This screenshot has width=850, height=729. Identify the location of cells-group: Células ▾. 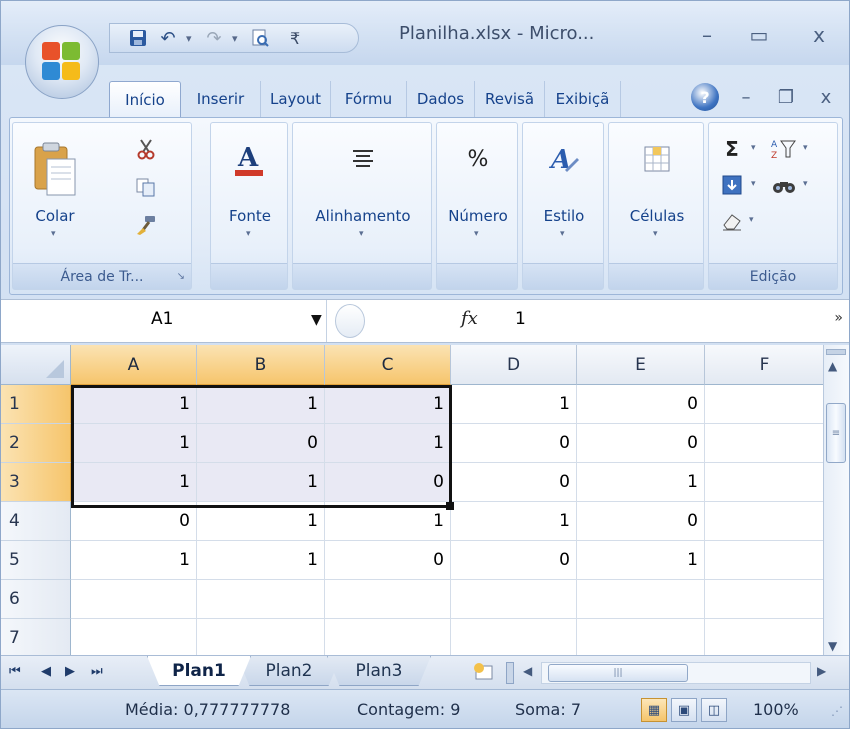
(656, 206).